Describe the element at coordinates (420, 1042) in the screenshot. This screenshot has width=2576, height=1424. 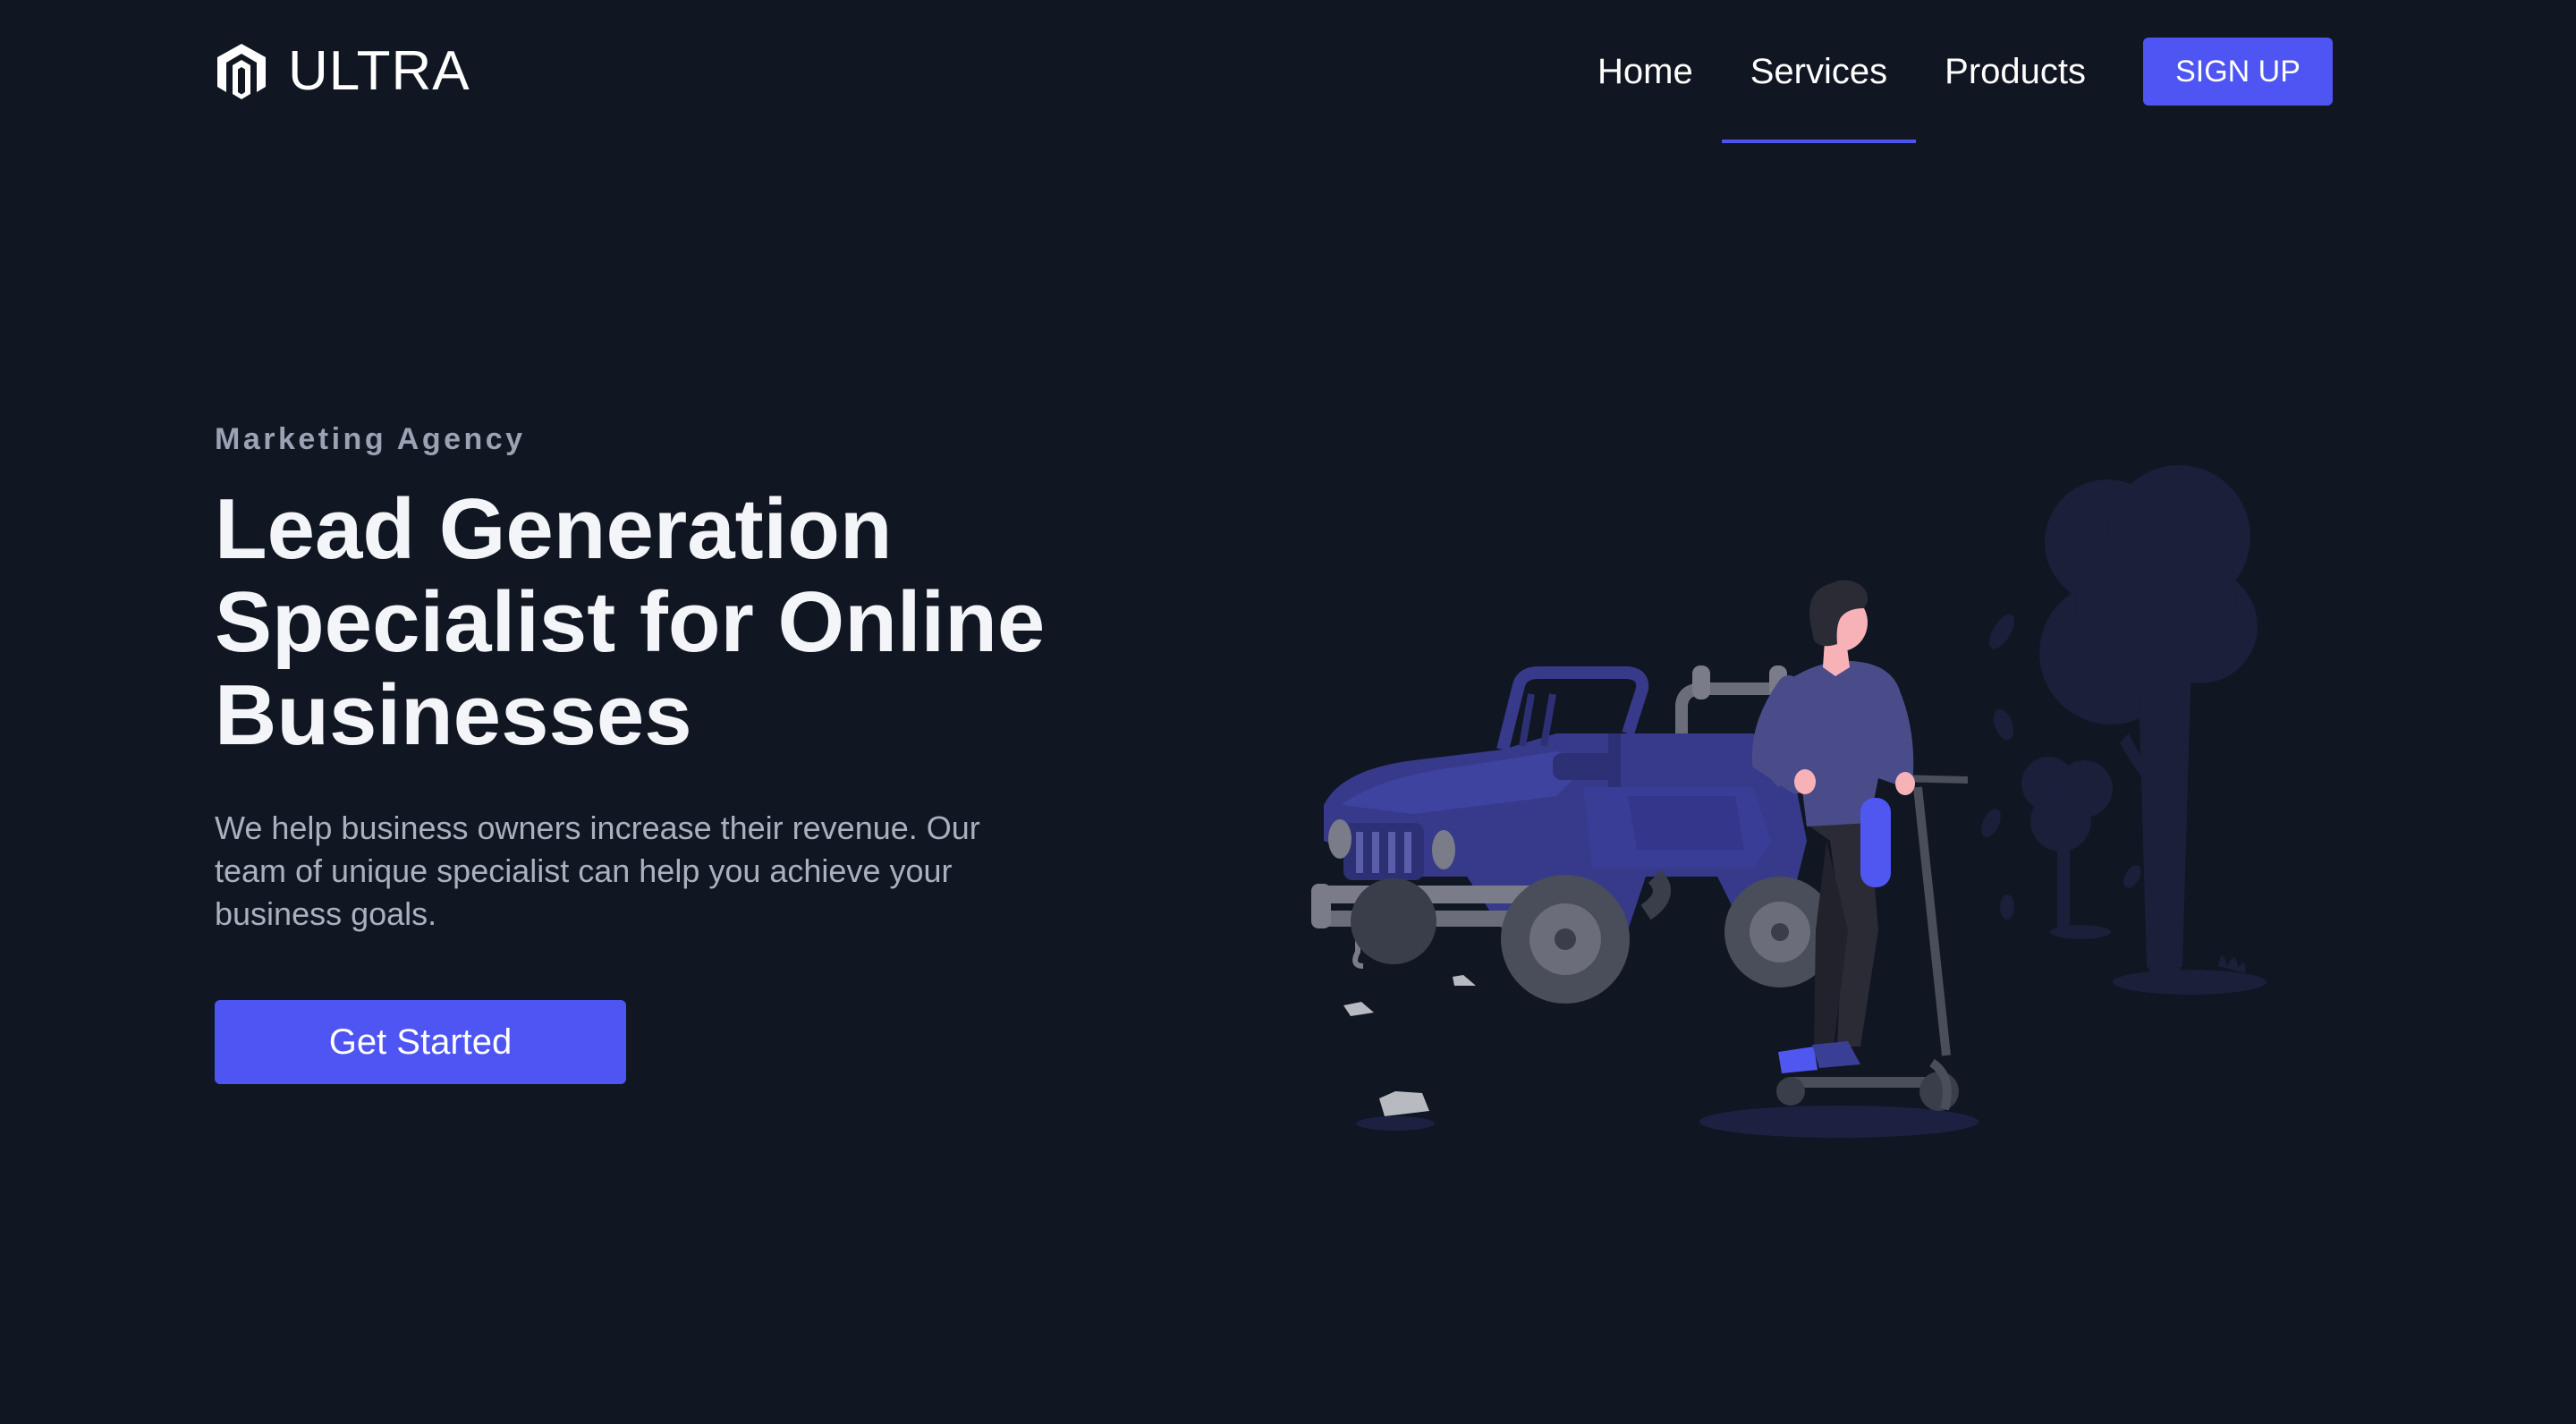
I see `get-started-button: Get Started` at that location.